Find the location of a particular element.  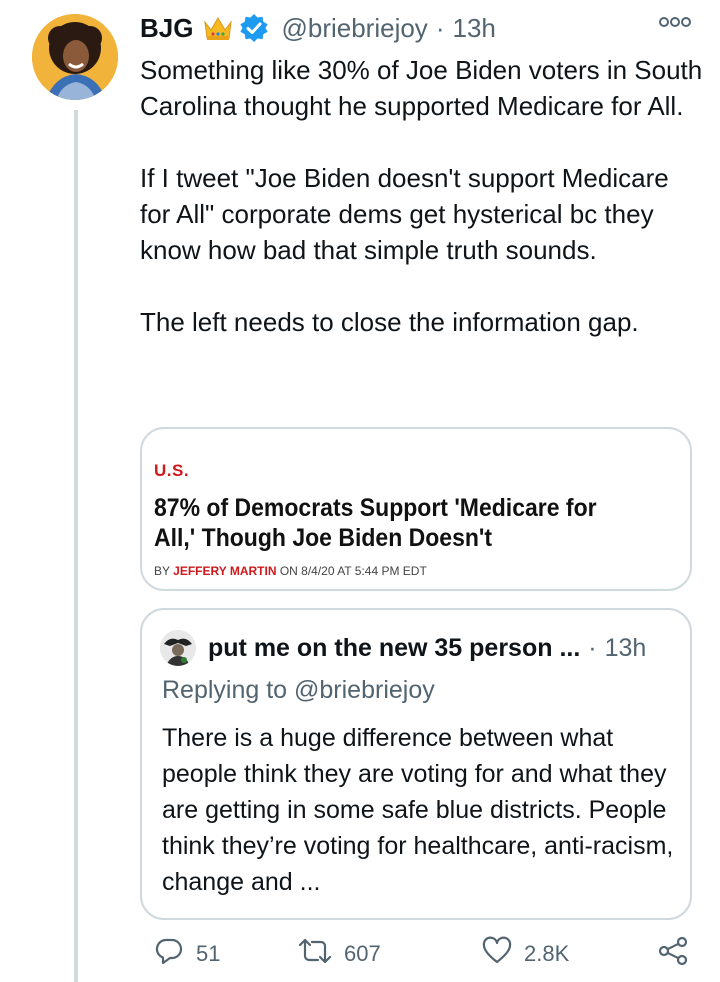

byline-author: JEFFERY MARTIN is located at coordinates (225, 571).